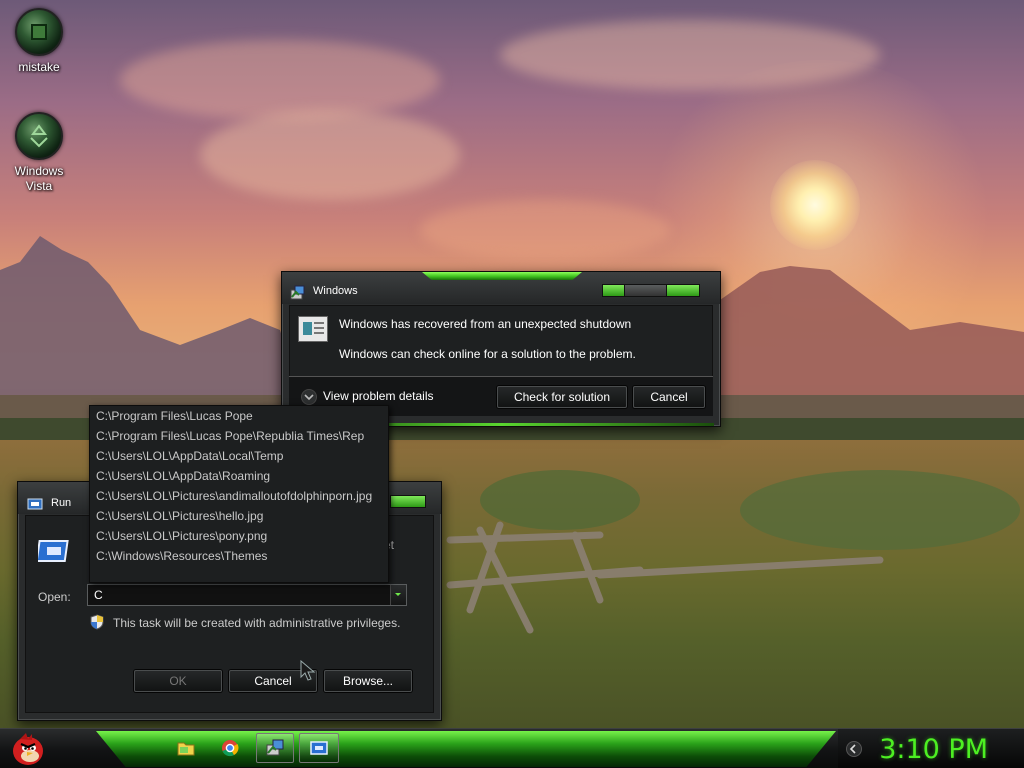 The image size is (1024, 768). I want to click on desktop-icon-windows-vista: Windows Vista, so click(39, 153).